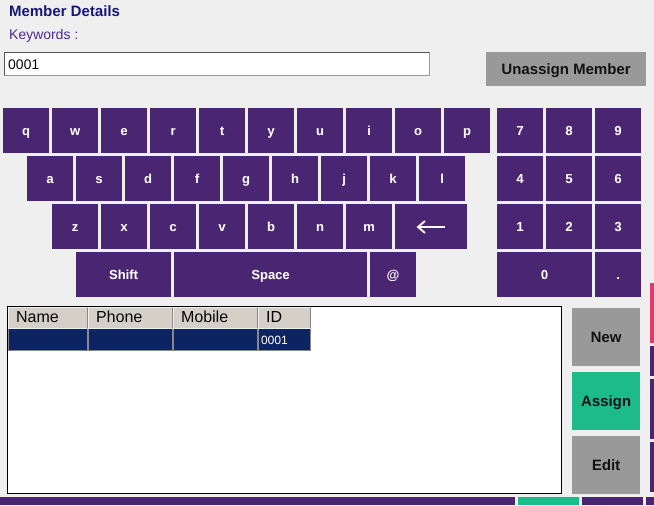 Image resolution: width=654 pixels, height=506 pixels. I want to click on table-cell: 0001, so click(284, 340).